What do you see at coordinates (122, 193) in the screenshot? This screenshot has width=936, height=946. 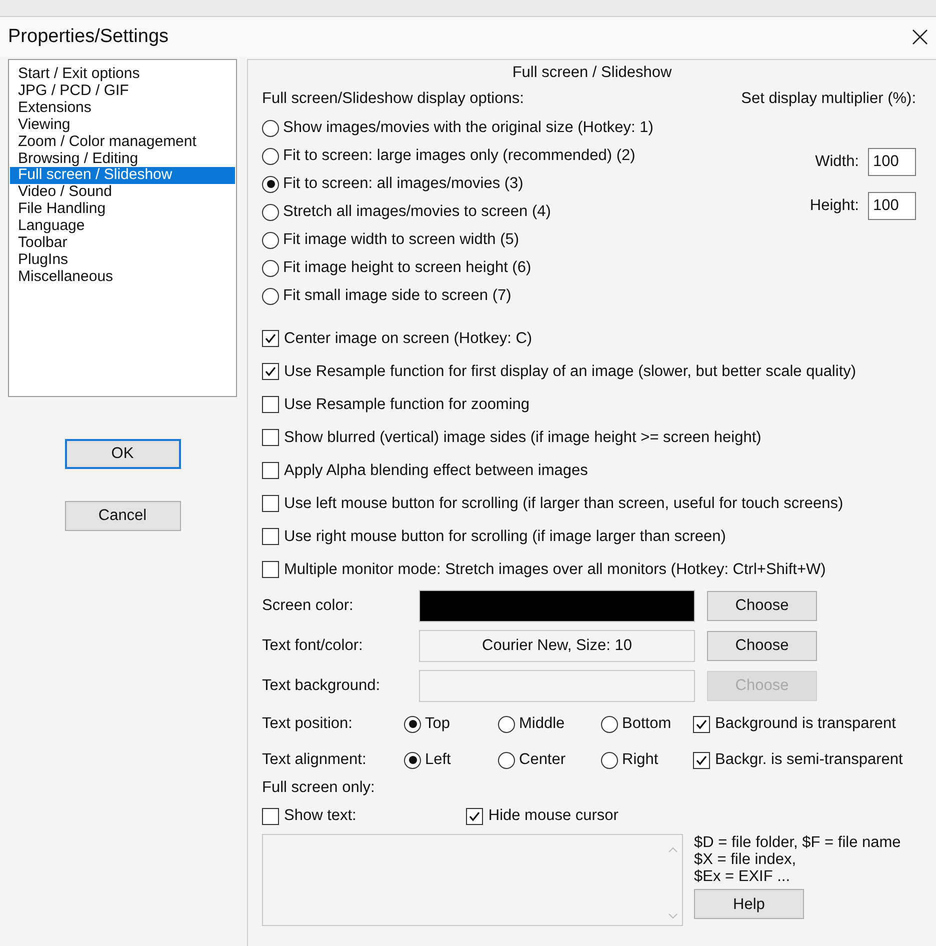 I see `category-item: Video / Sound` at bounding box center [122, 193].